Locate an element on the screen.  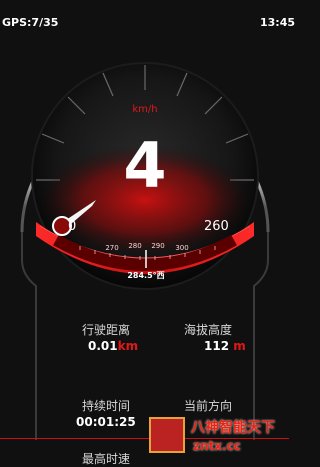
compass-tick-label: 290 is located at coordinates (157, 246).